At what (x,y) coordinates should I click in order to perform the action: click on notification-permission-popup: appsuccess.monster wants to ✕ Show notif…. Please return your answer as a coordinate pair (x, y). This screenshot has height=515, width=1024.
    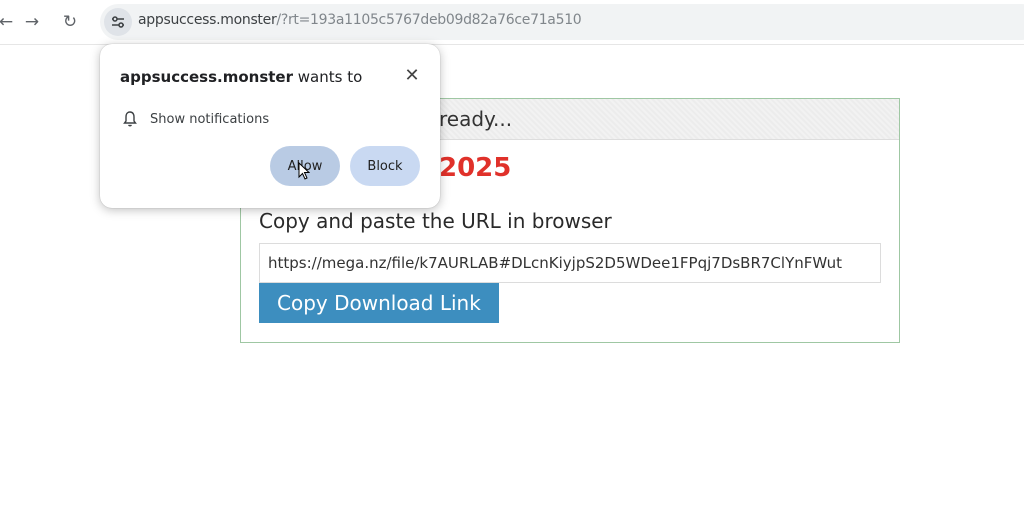
    Looking at the image, I should click on (270, 126).